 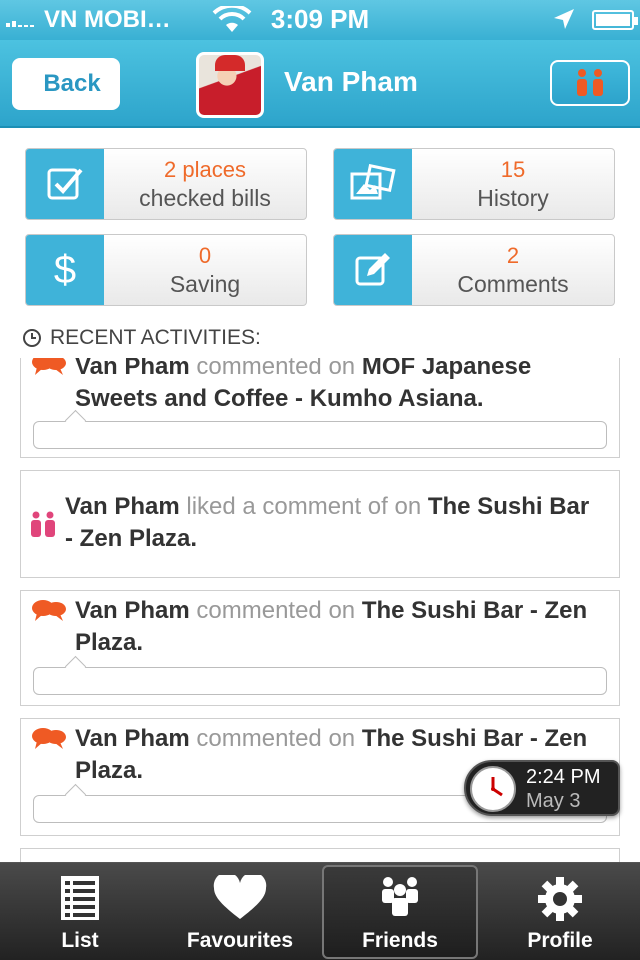 I want to click on analog-clock-icon, so click(x=493, y=789).